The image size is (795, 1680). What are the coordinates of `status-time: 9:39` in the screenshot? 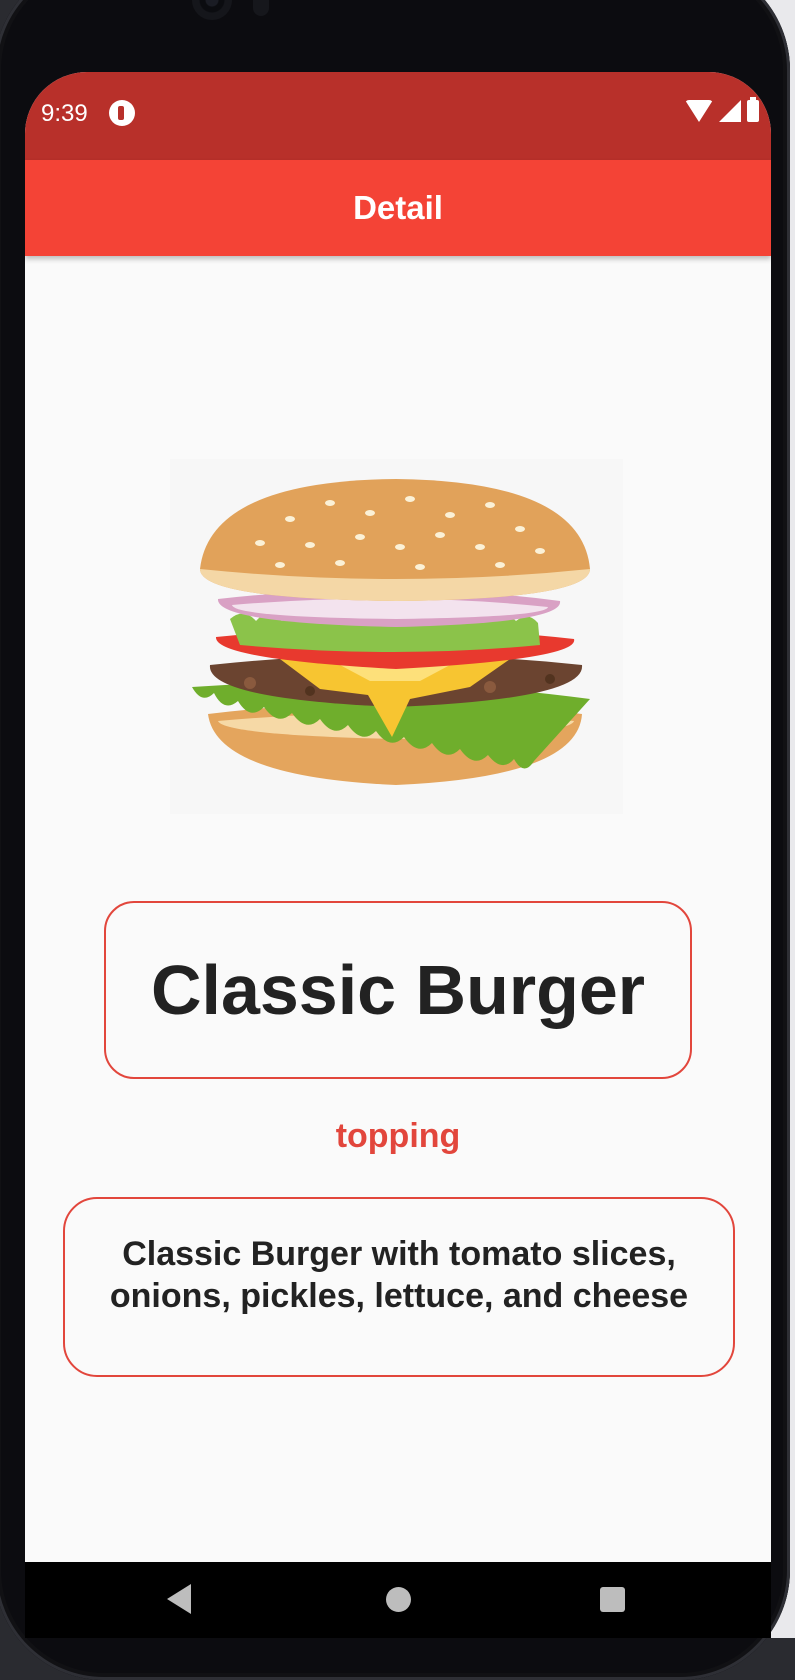 It's located at (64, 113).